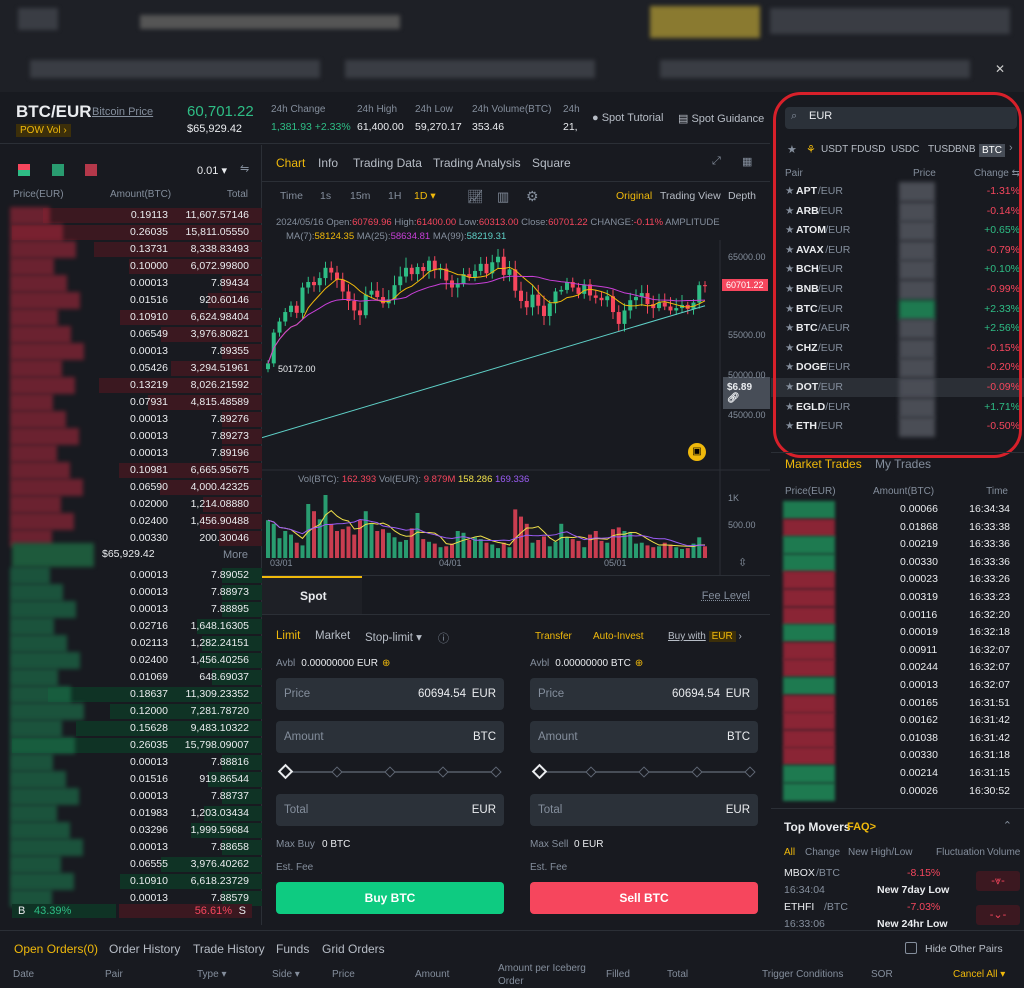 The height and width of the screenshot is (988, 1024). I want to click on bid-row: 0.00013 7.89052, so click(131, 575).